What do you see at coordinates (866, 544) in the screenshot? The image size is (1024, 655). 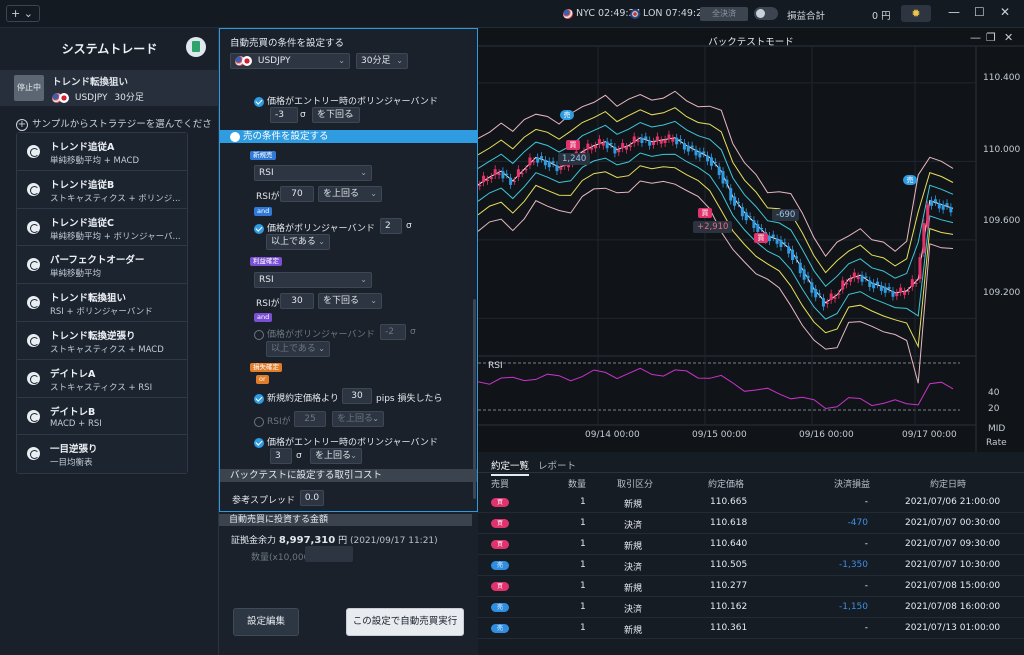 I see `pl-cell: -` at bounding box center [866, 544].